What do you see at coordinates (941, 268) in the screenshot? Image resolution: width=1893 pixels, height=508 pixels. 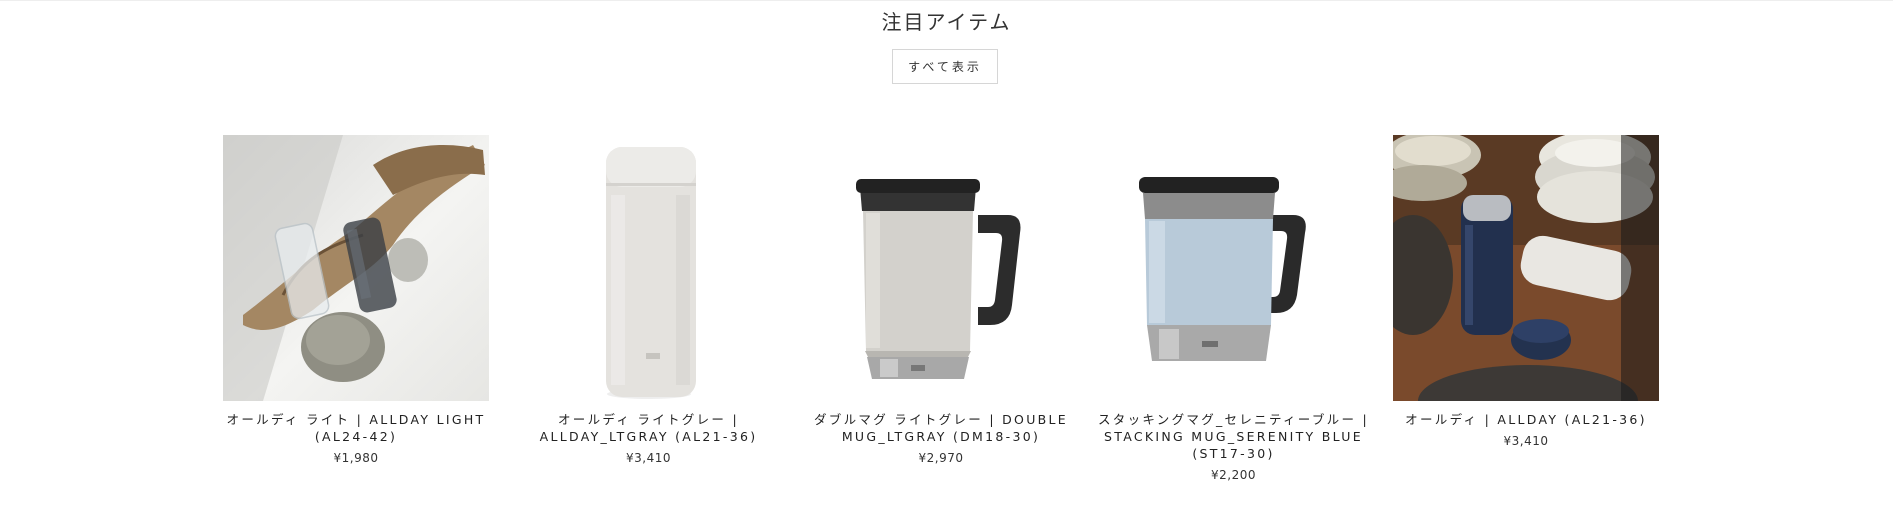 I see `light-gray-mug-photo` at bounding box center [941, 268].